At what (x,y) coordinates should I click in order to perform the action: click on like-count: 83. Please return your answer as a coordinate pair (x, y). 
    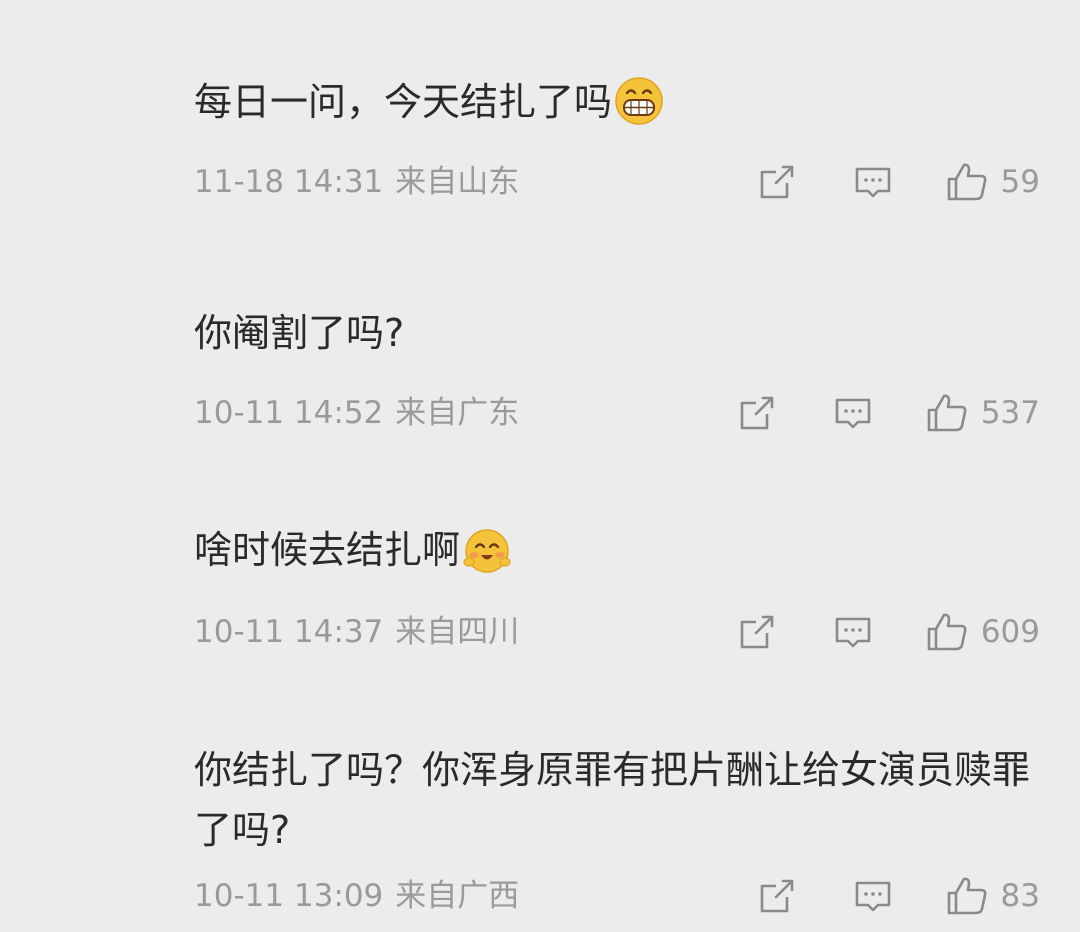
    Looking at the image, I should click on (1020, 896).